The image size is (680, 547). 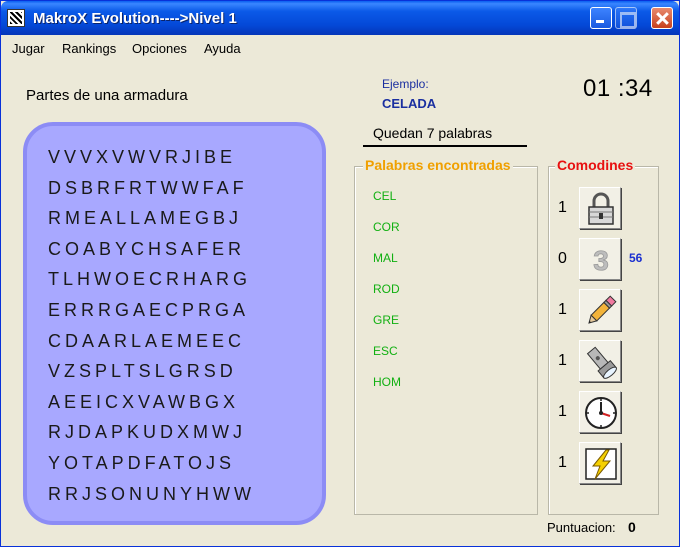 I want to click on found-word: COR, so click(x=386, y=227).